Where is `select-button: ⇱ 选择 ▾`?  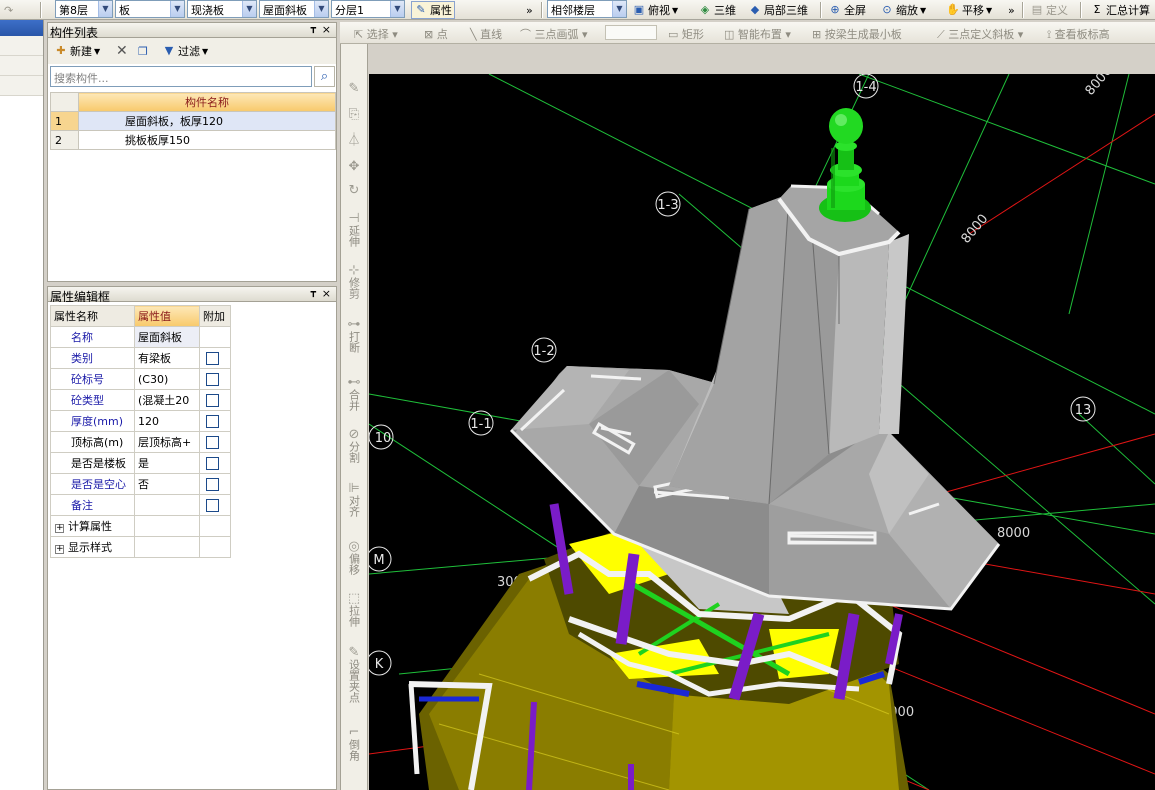
select-button: ⇱ 选择 ▾ is located at coordinates (376, 34).